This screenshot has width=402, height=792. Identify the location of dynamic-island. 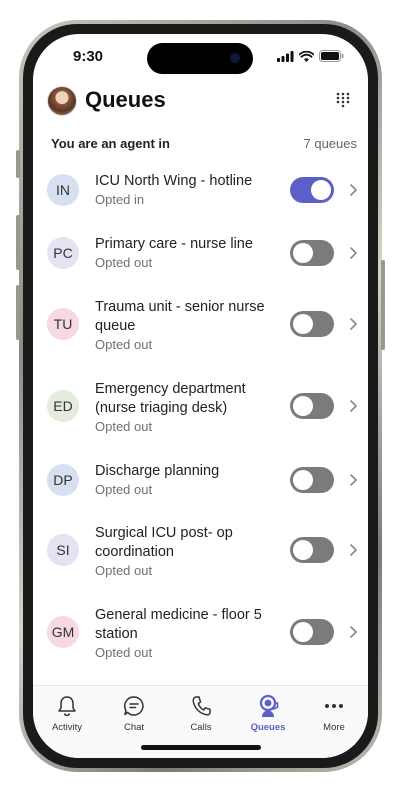
(200, 58).